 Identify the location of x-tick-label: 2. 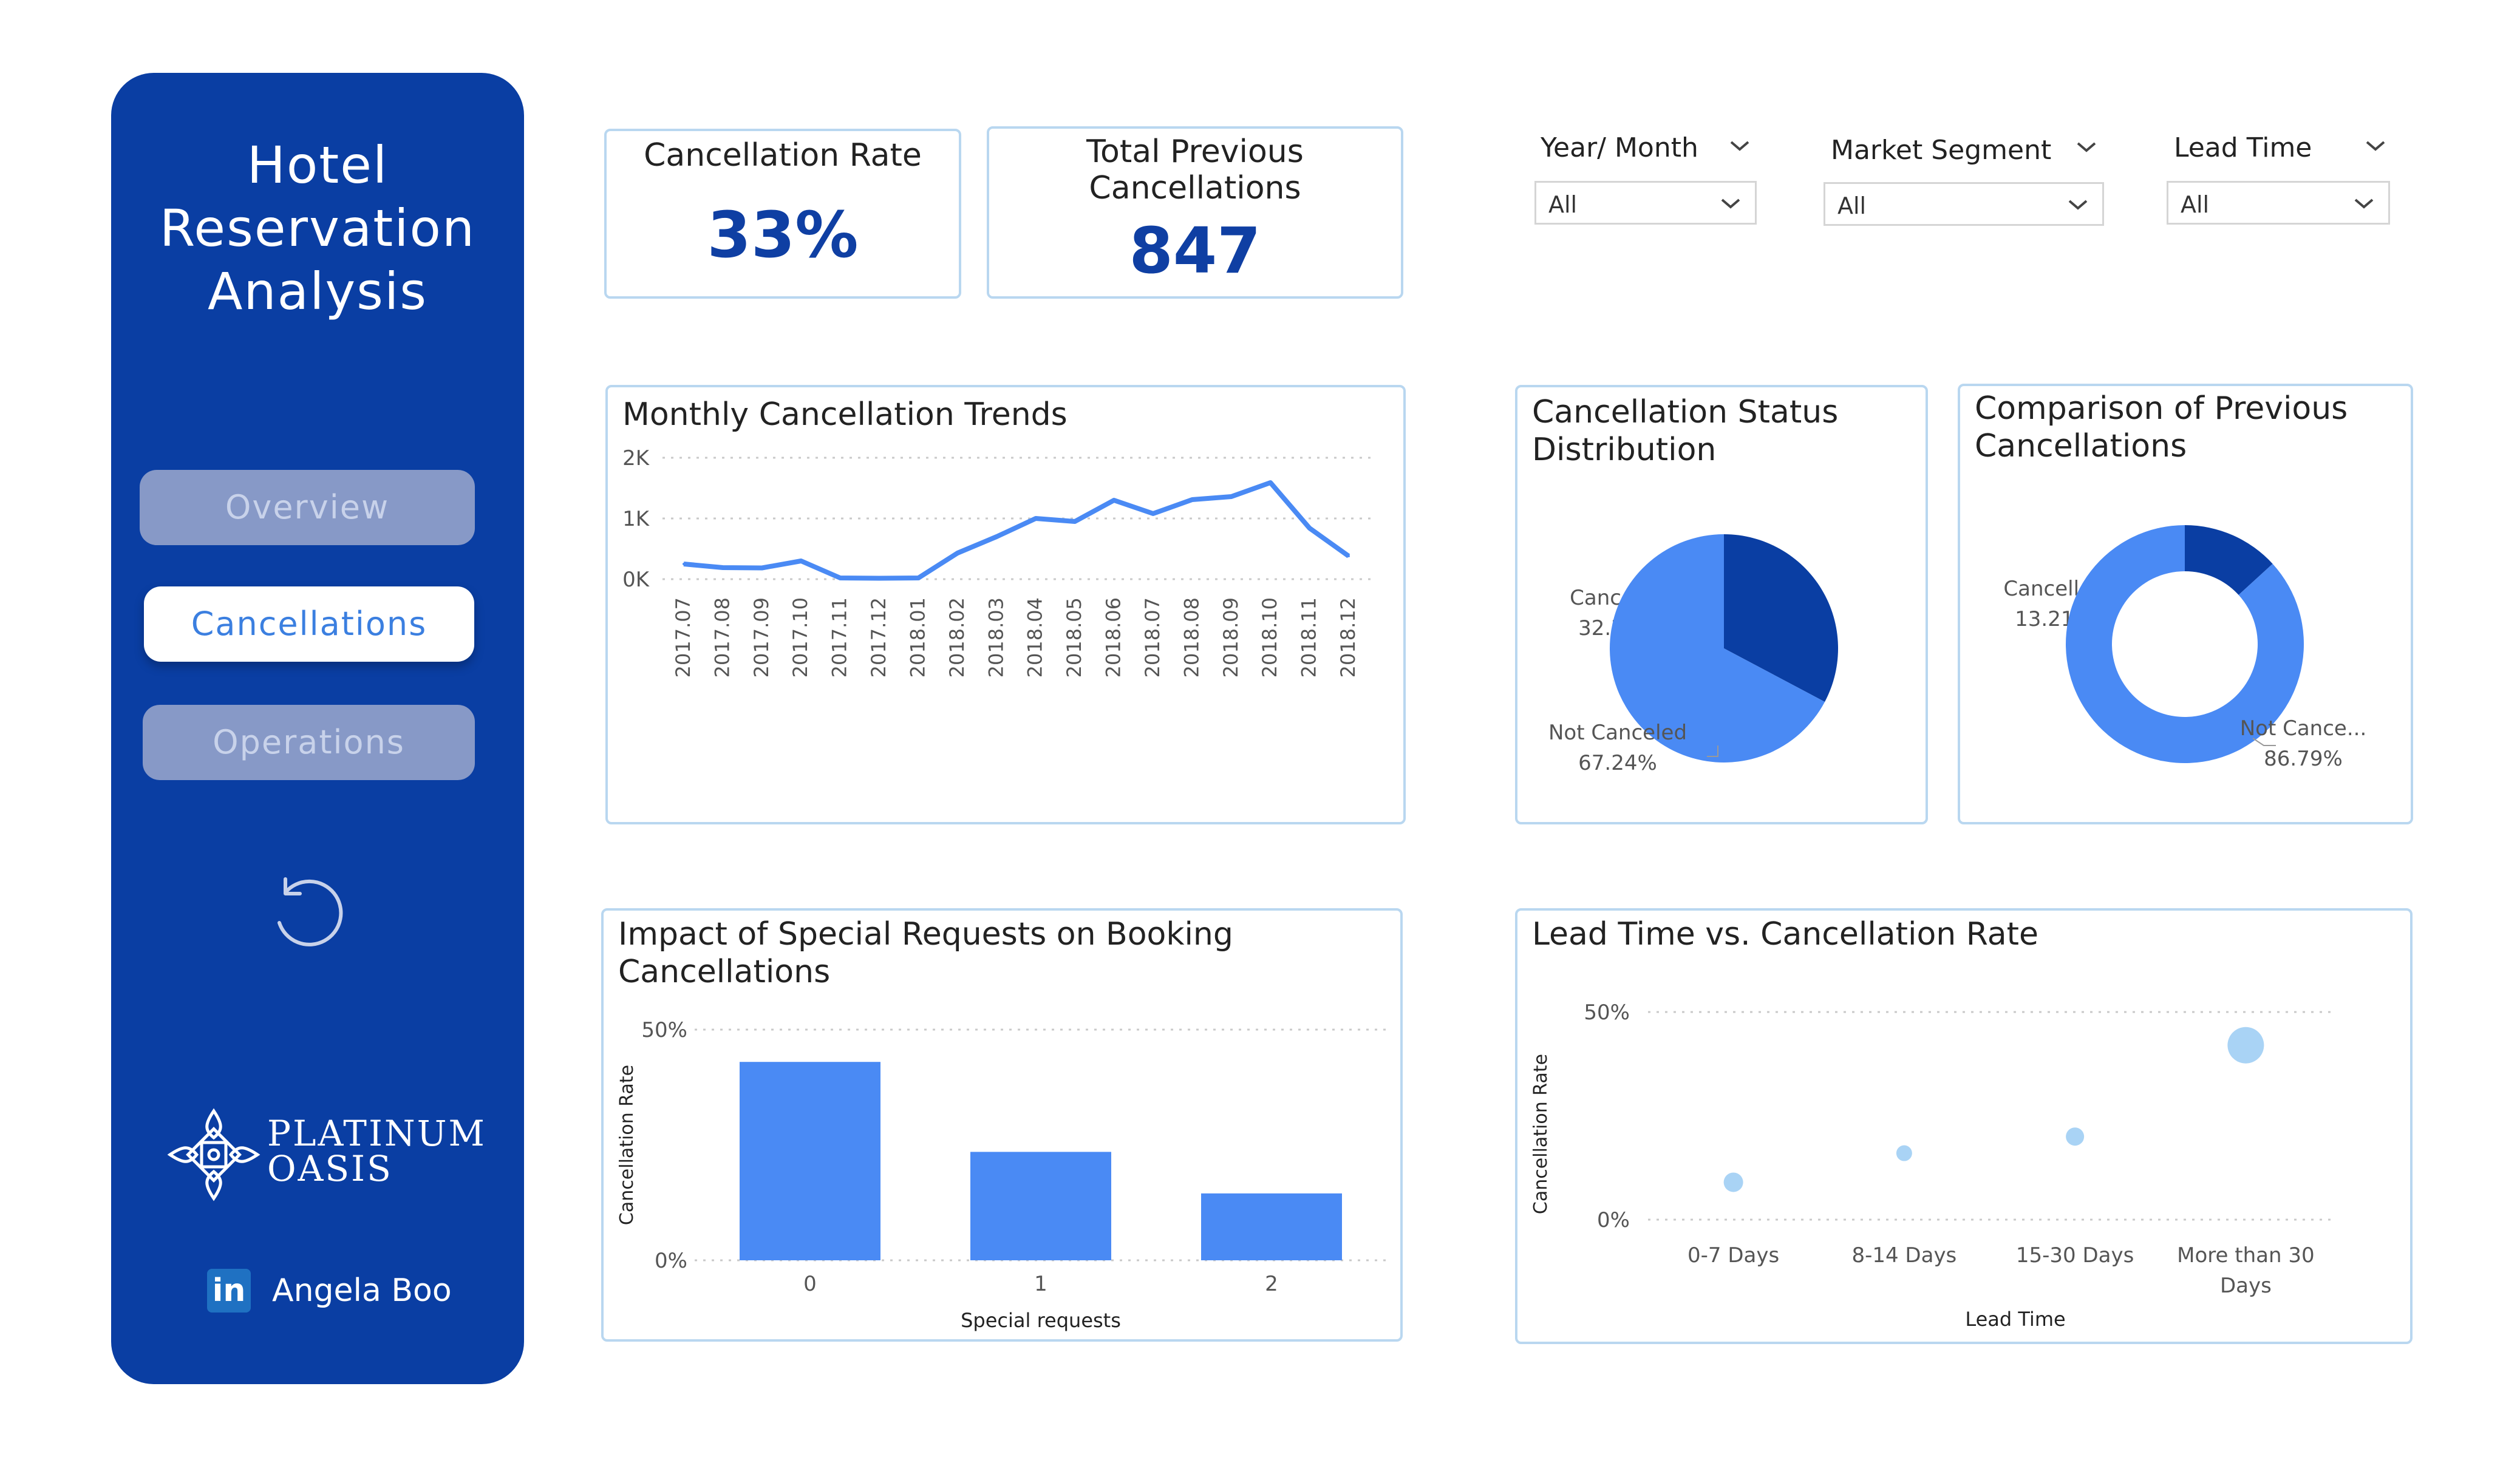
(1271, 1284).